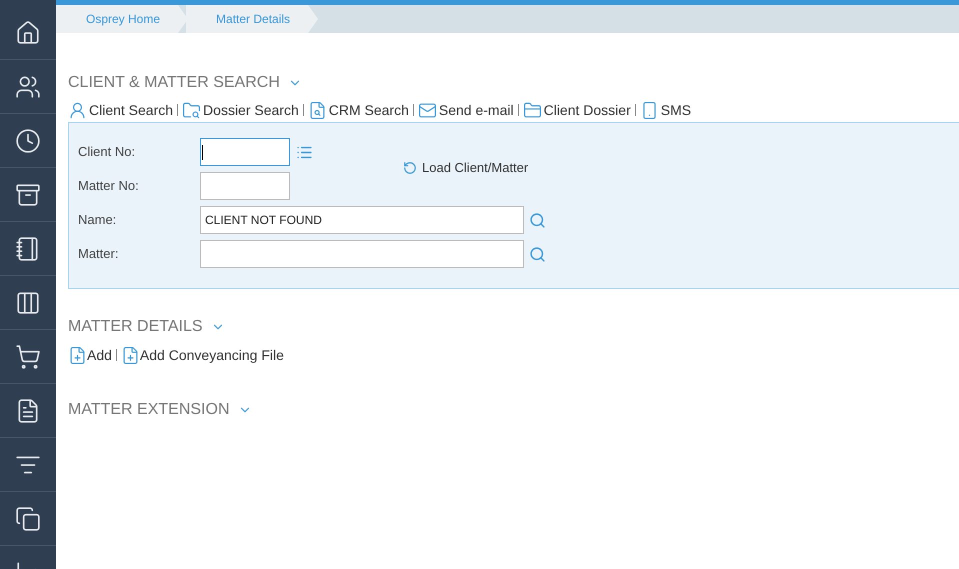 This screenshot has height=569, width=959. I want to click on people-icon, so click(28, 87).